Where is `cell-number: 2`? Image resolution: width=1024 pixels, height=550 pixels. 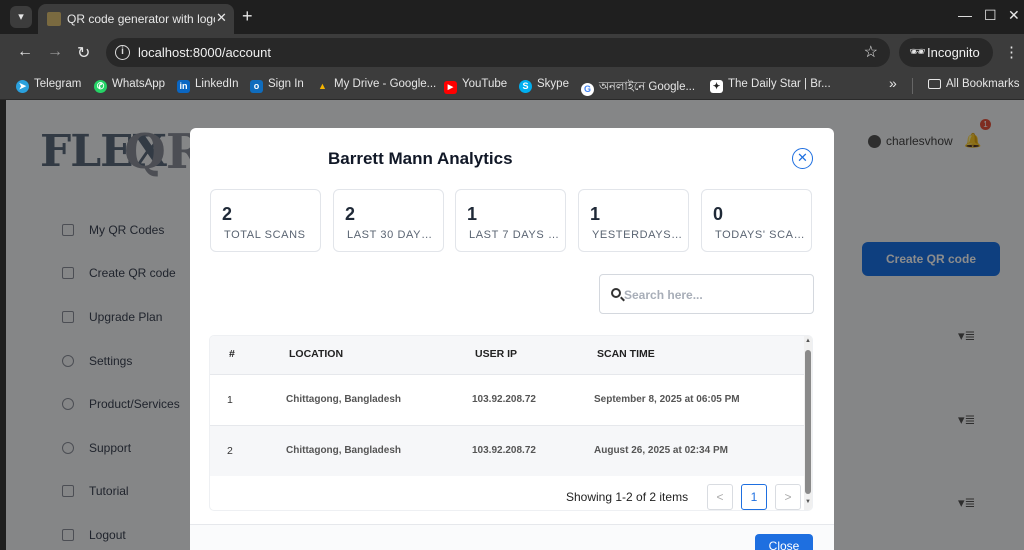 cell-number: 2 is located at coordinates (230, 451).